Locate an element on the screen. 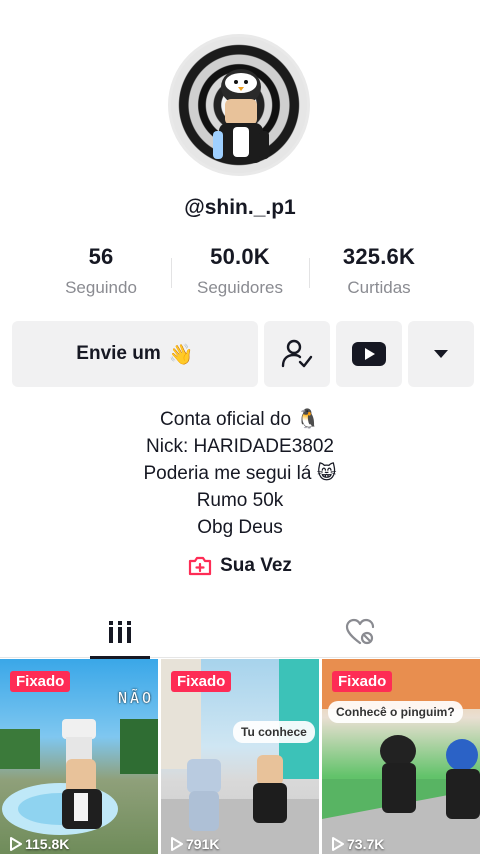 The height and width of the screenshot is (854, 480). profile-avatar is located at coordinates (239, 105).